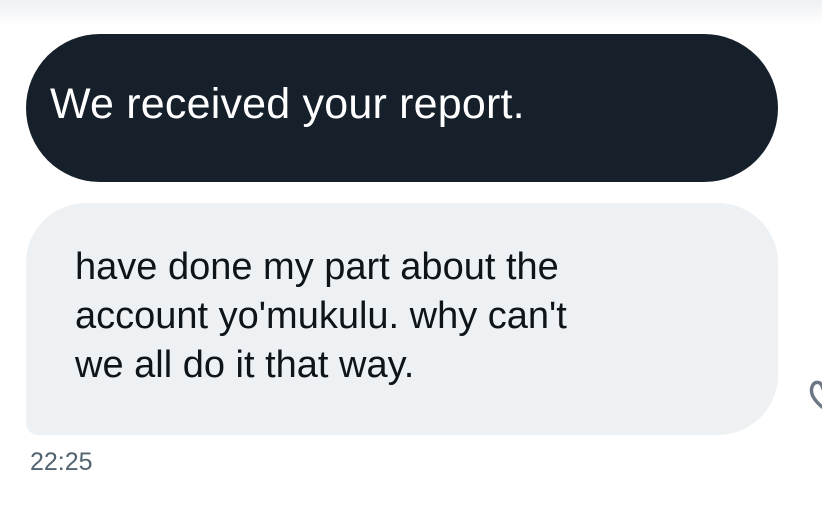  Describe the element at coordinates (411, 13) in the screenshot. I see `top-fade` at that location.